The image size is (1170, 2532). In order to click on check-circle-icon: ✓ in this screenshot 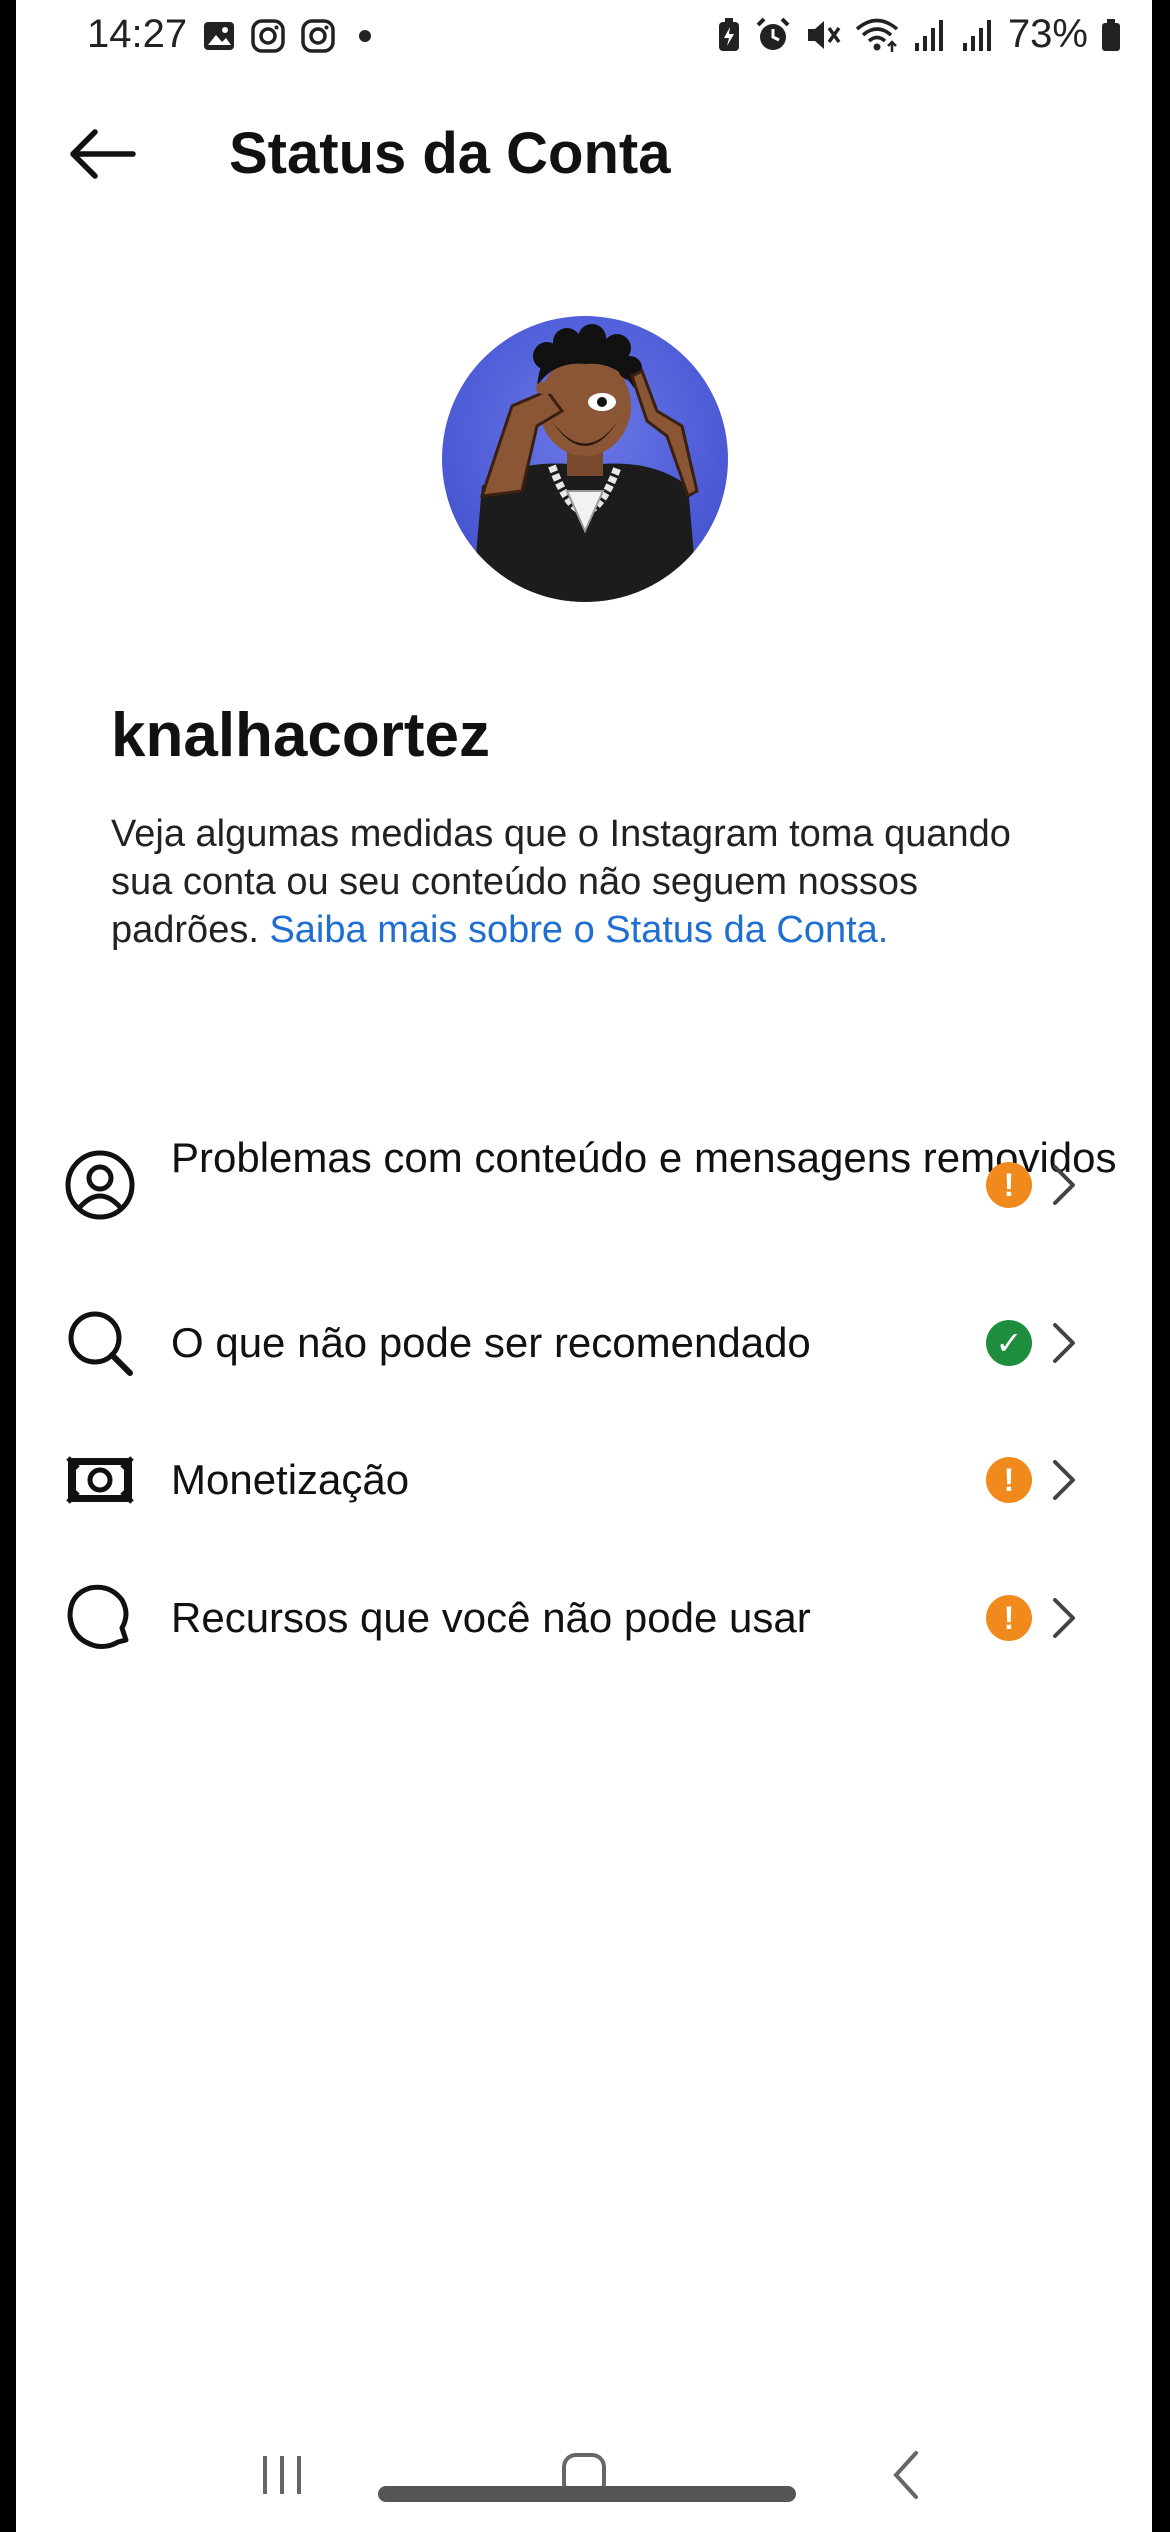, I will do `click(1009, 1343)`.